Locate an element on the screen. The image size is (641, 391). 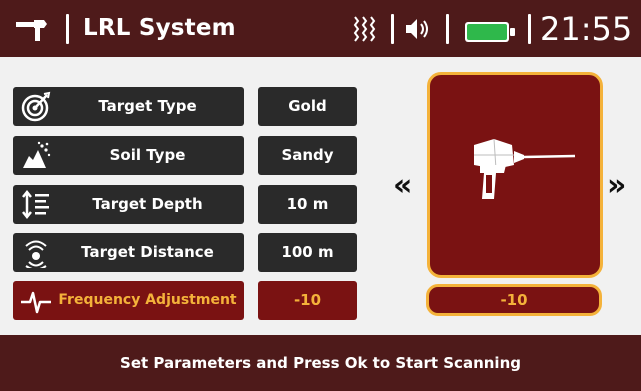
param-value: Gold is located at coordinates (307, 106).